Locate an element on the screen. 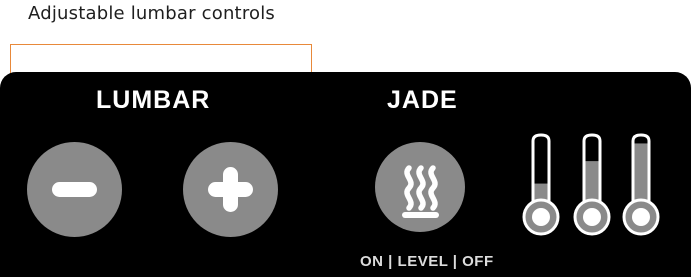 Image resolution: width=691 pixels, height=277 pixels. jade-mode-label: ON | LEVEL | OFF is located at coordinates (427, 261).